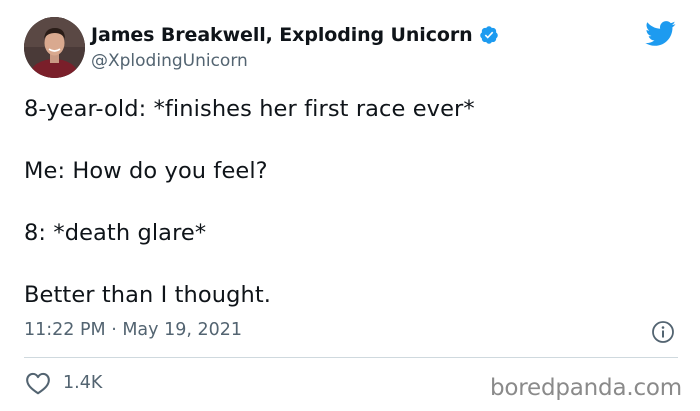  Describe the element at coordinates (663, 332) in the screenshot. I see `info-icon` at that location.